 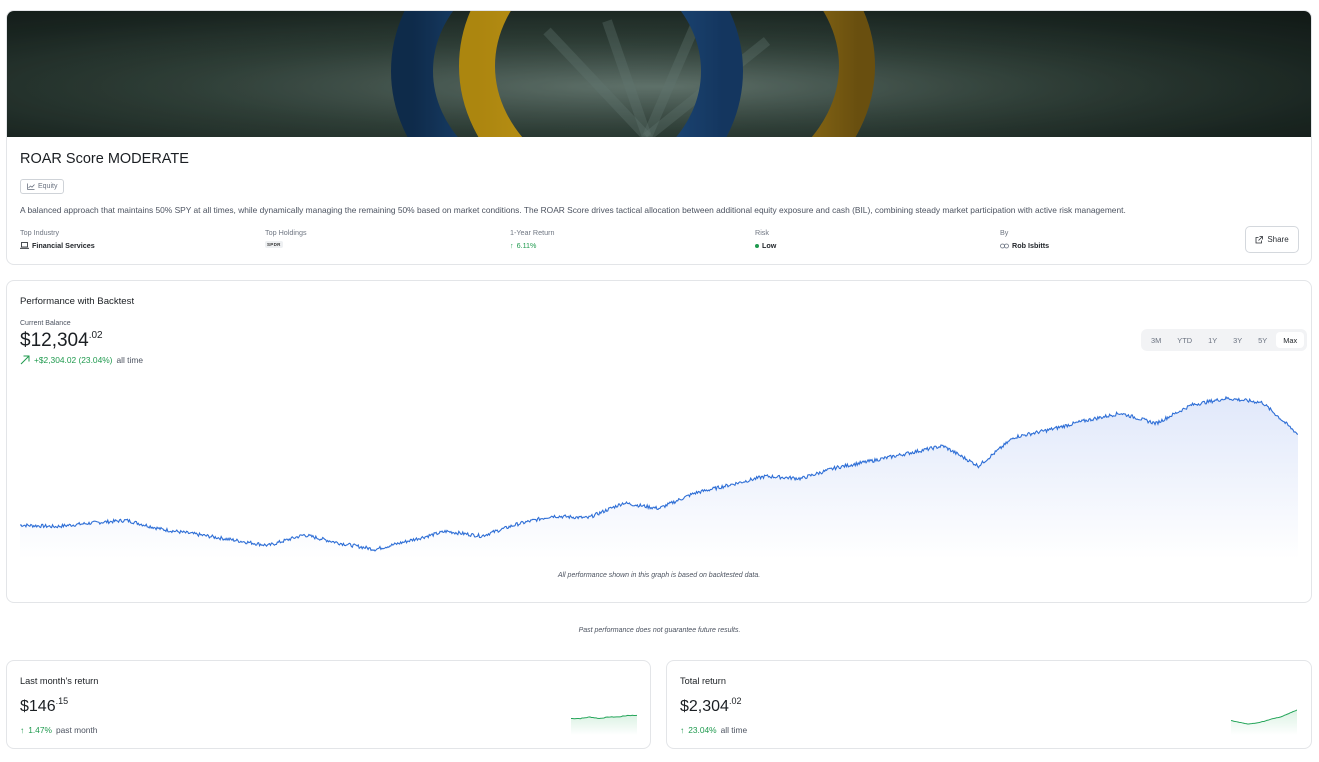 I want to click on balance-change: +$2,304.02 (23.04%) all time, so click(x=81, y=360).